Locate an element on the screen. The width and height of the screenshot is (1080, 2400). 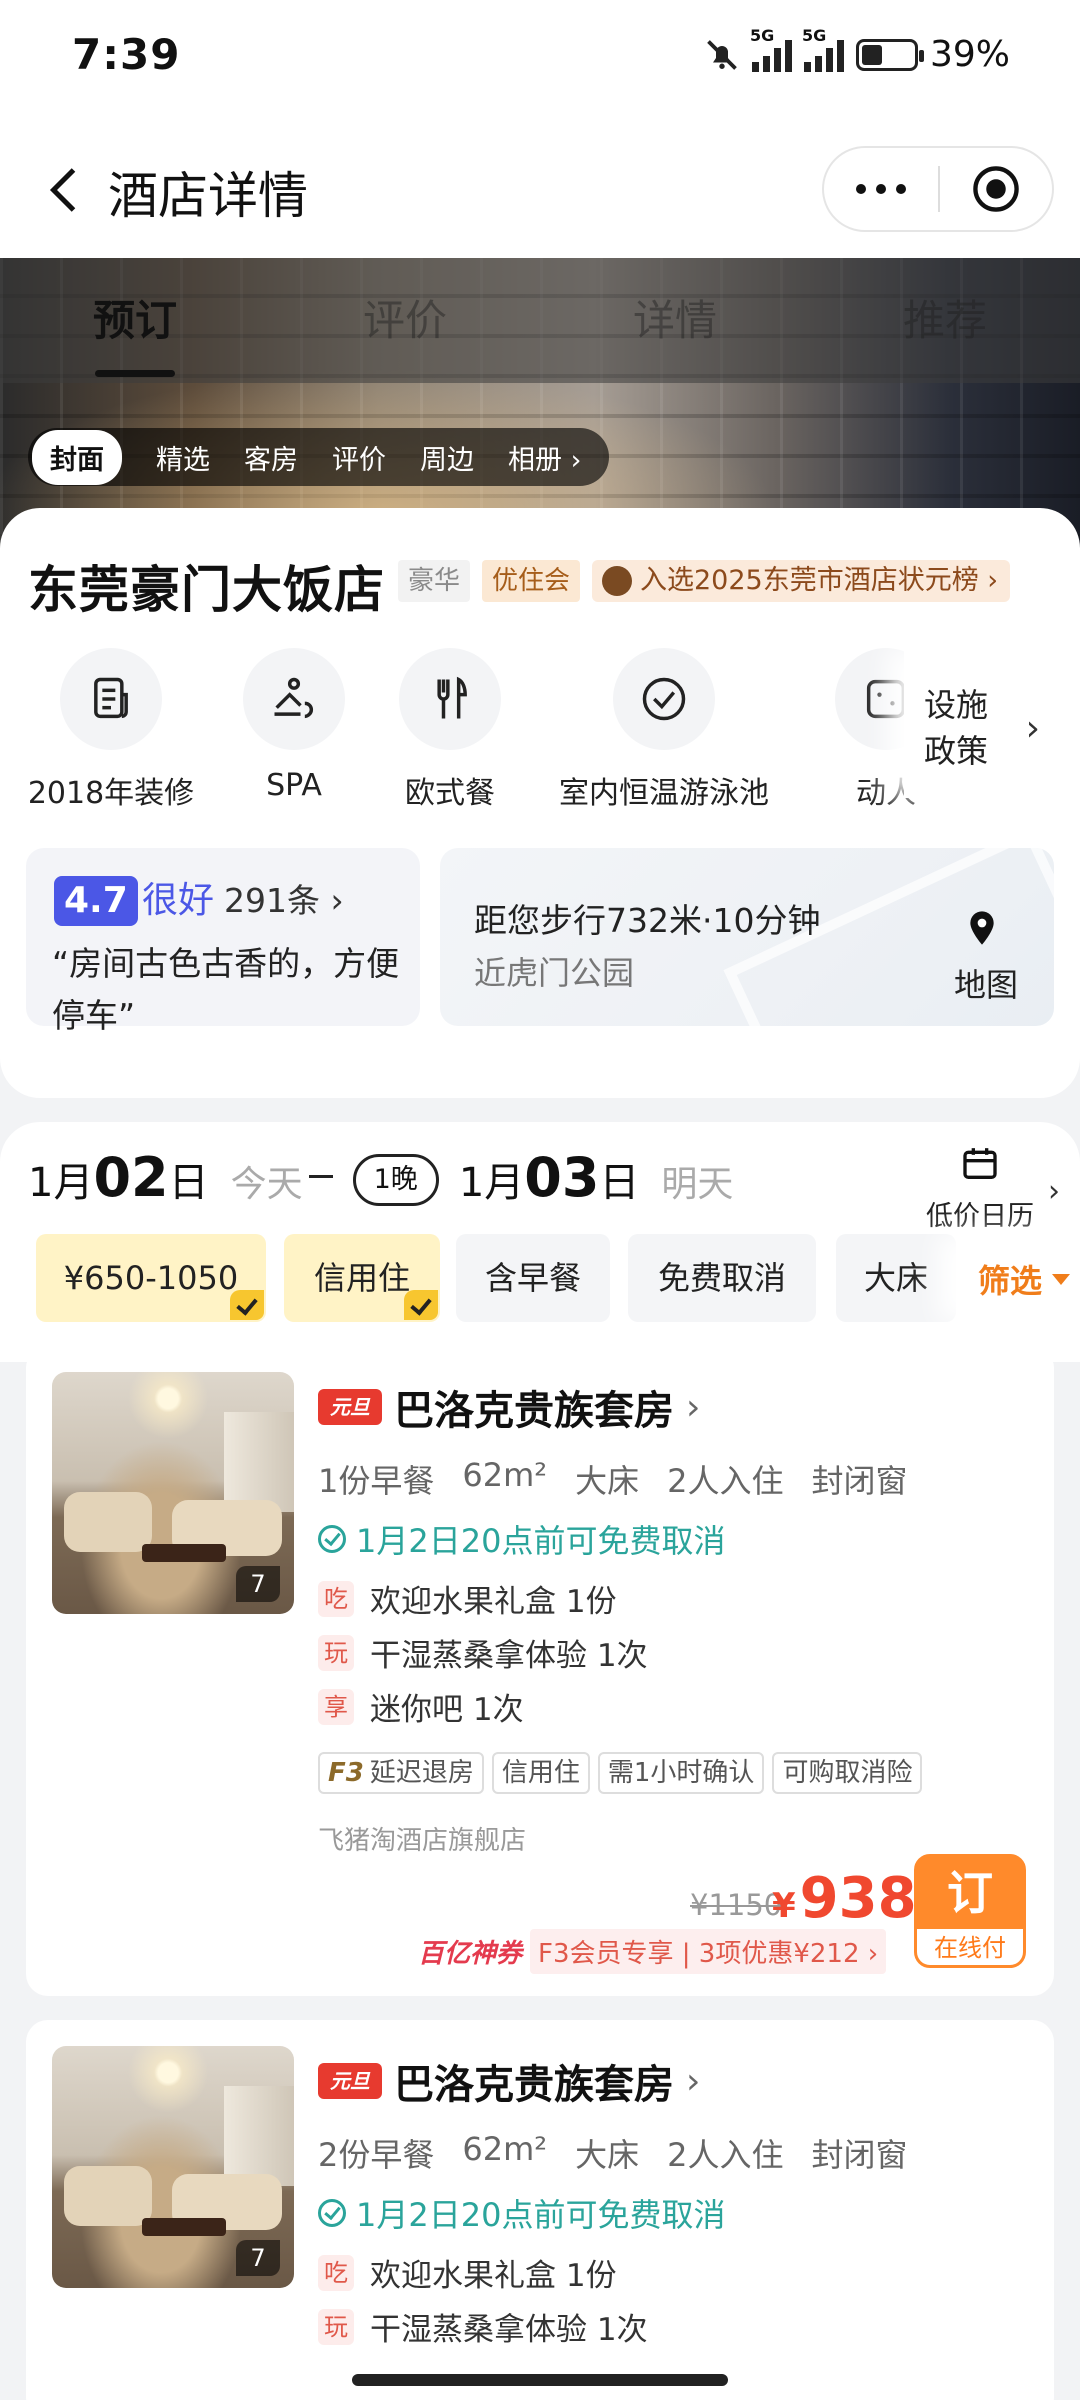
pill-rooms: 客房 is located at coordinates (271, 457).